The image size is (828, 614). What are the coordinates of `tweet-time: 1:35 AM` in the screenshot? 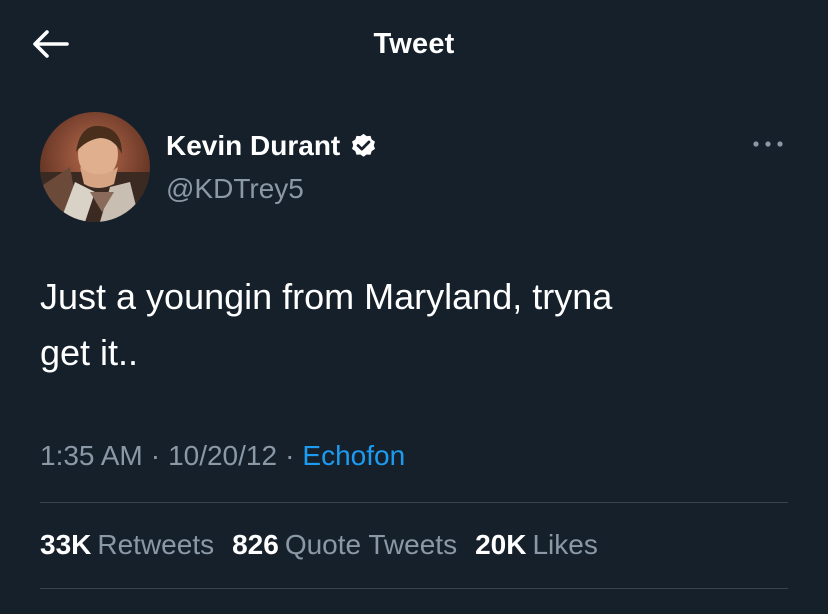 It's located at (91, 455).